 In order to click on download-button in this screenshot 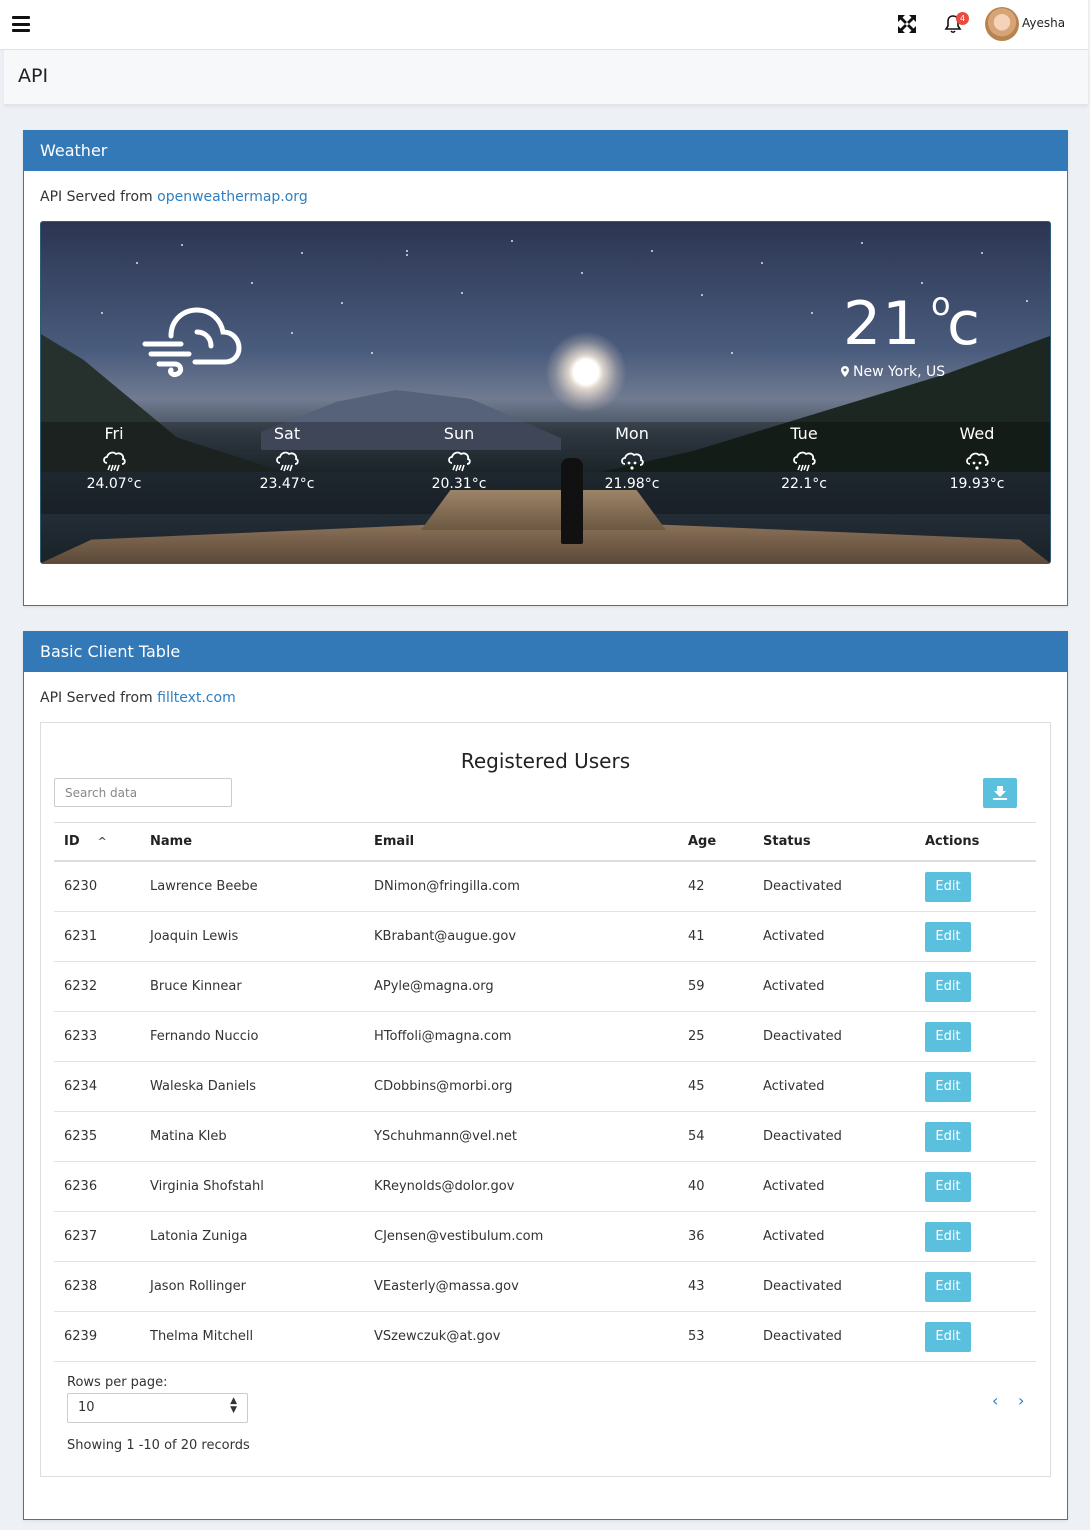, I will do `click(1000, 793)`.